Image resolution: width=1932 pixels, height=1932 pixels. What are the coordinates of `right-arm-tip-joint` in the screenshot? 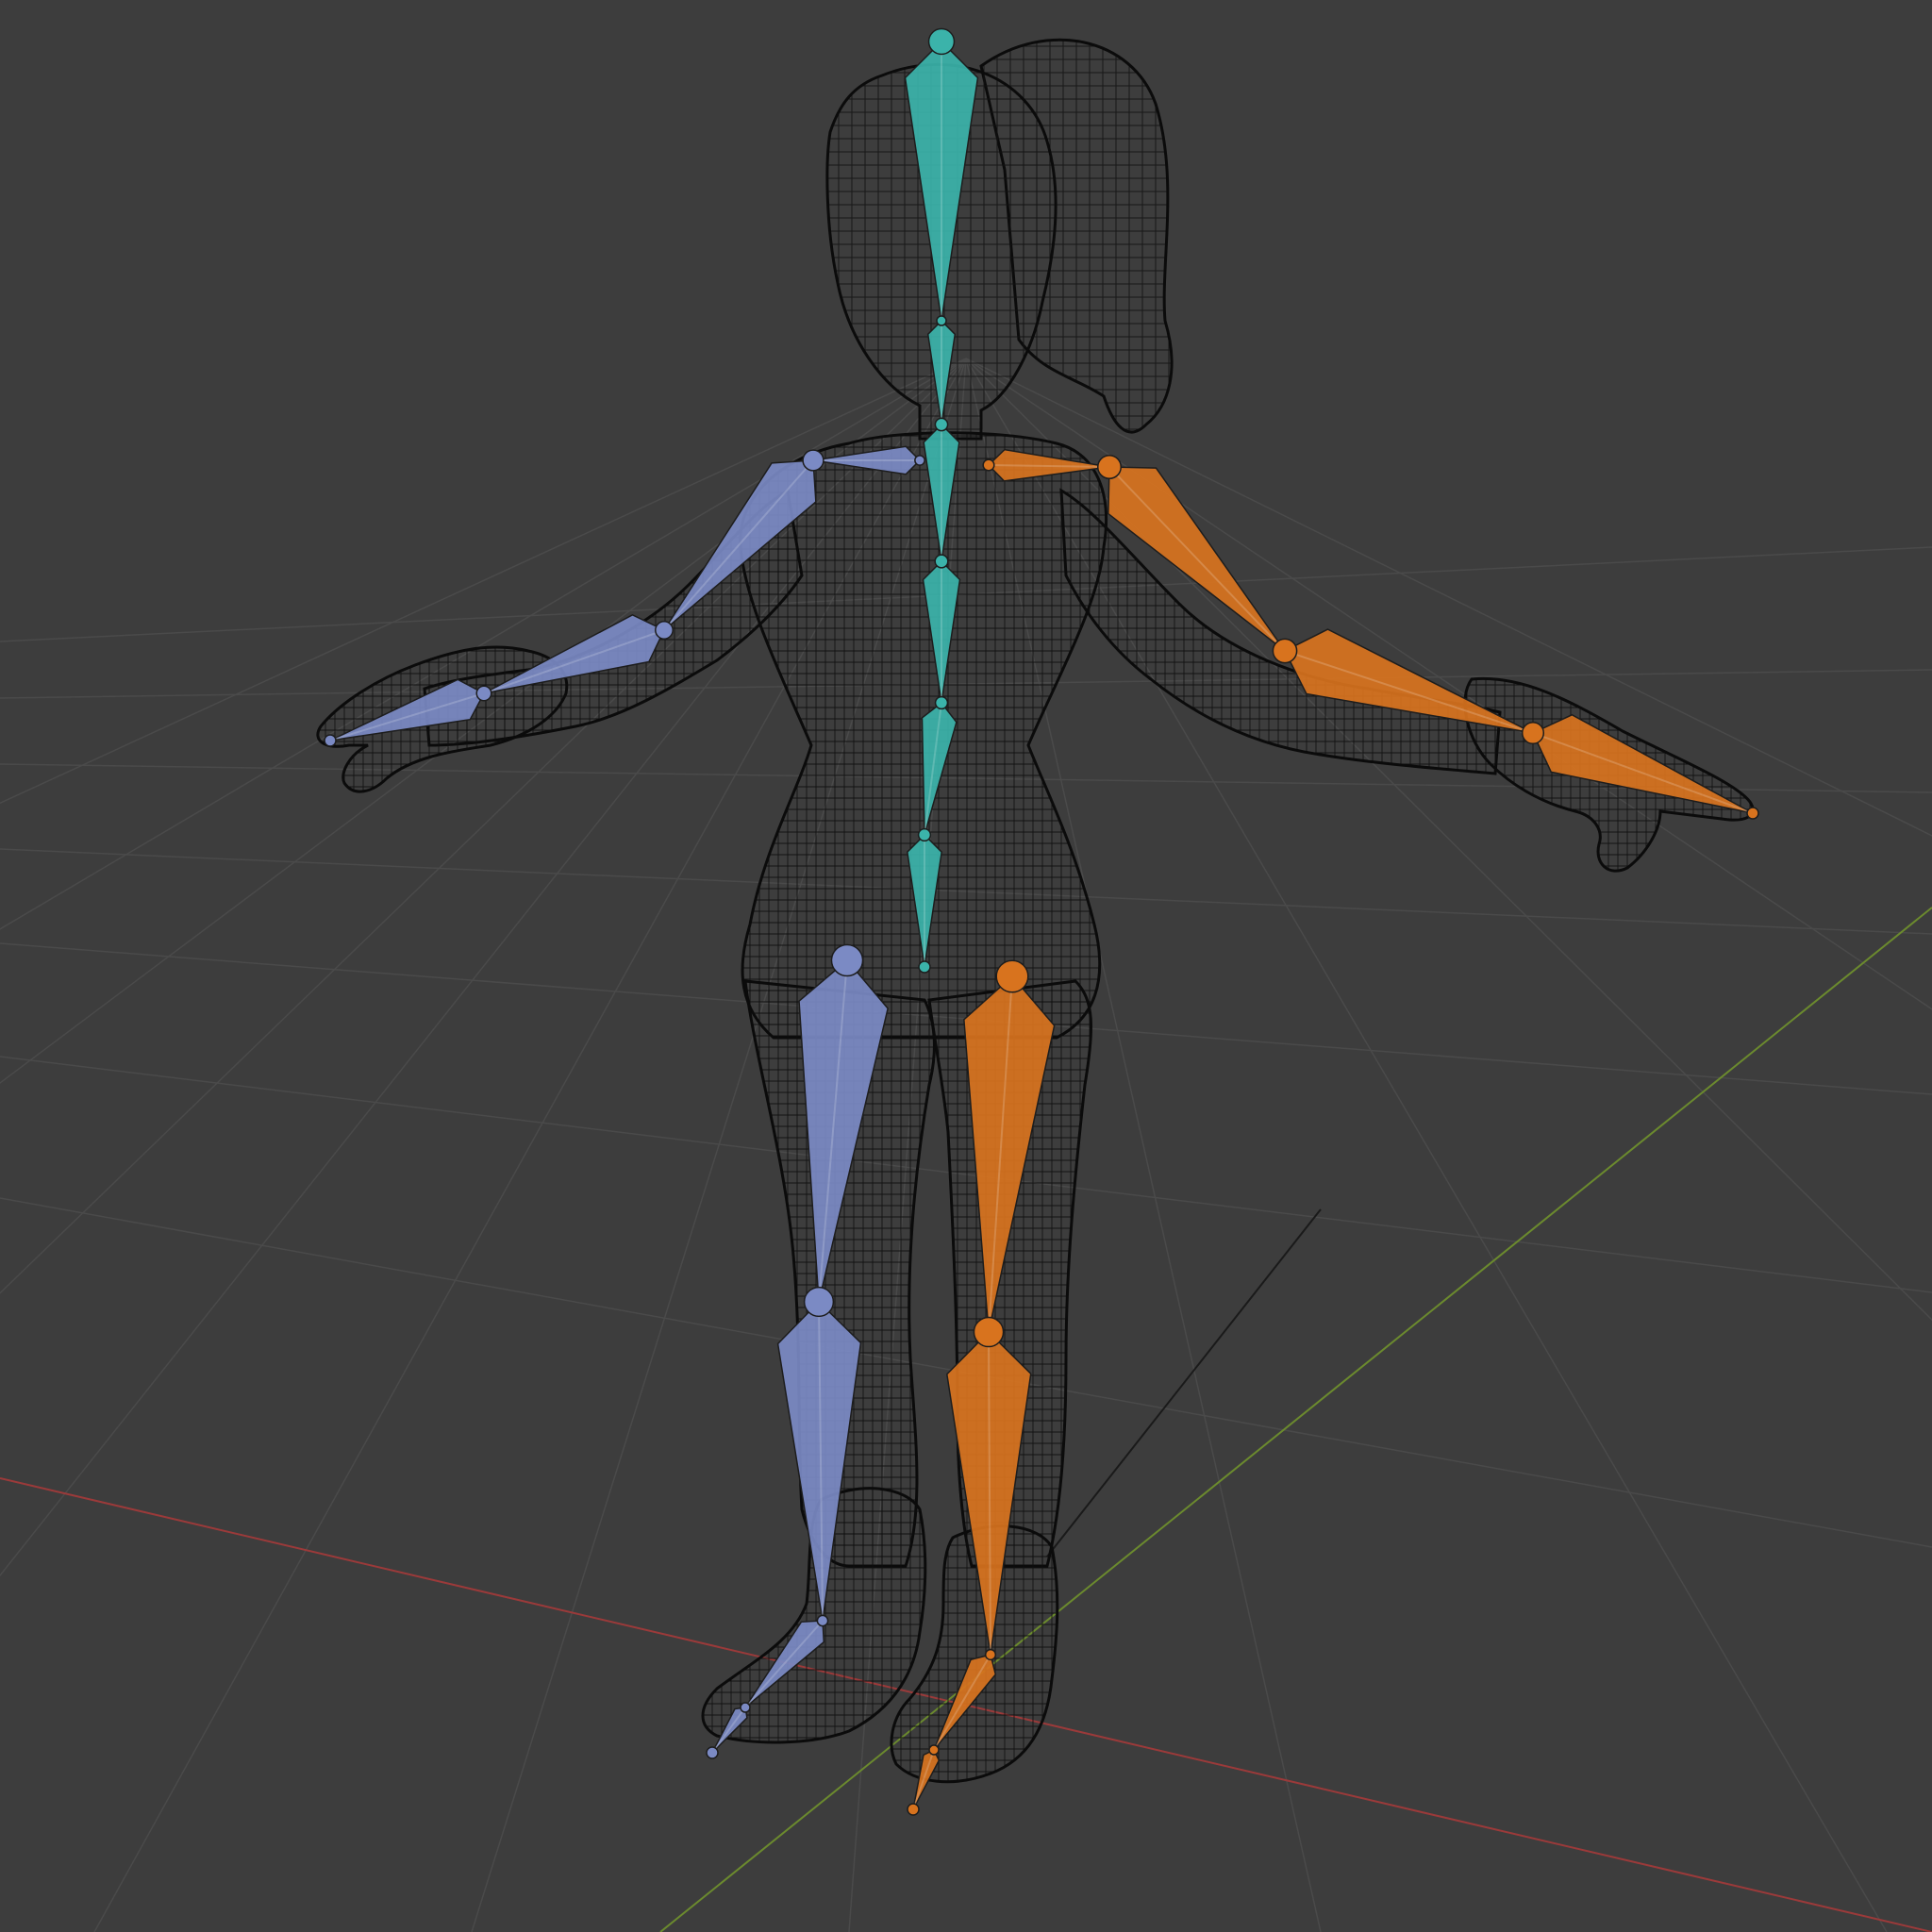 It's located at (1753, 813).